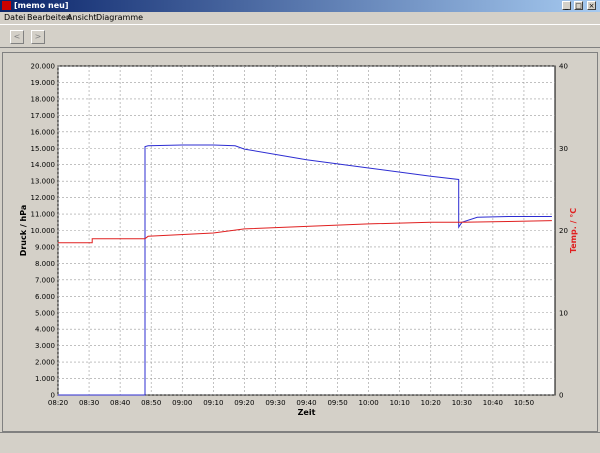 This screenshot has width=600, height=453. Describe the element at coordinates (89, 403) in the screenshot. I see `x-tick-label: 08:30` at that location.